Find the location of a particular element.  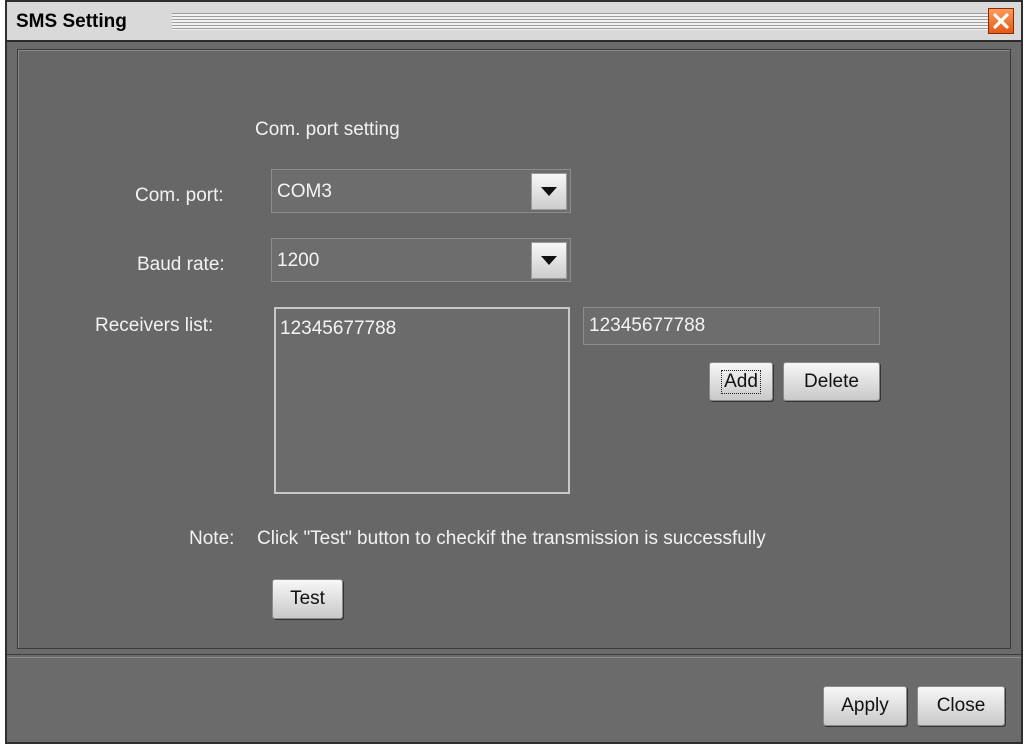

delete-button-label: Delete is located at coordinates (831, 381).